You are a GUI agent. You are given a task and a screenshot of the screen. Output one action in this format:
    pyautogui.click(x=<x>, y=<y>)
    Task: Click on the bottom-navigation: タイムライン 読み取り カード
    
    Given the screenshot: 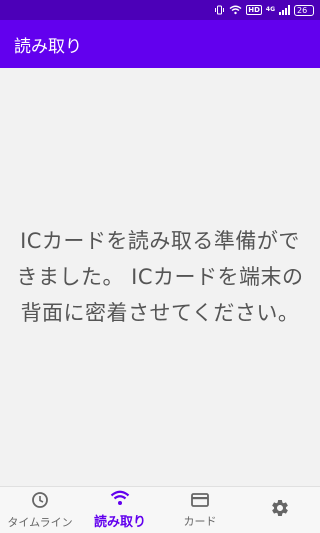 What is the action you would take?
    pyautogui.click(x=160, y=509)
    